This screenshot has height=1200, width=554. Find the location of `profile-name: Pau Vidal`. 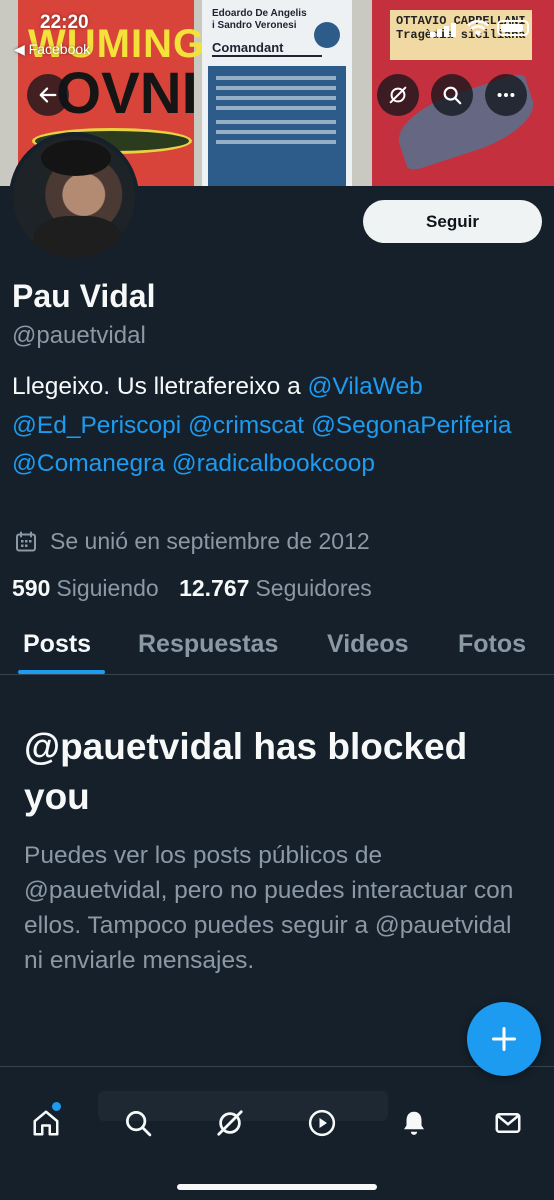

profile-name: Pau Vidal is located at coordinates (84, 296).